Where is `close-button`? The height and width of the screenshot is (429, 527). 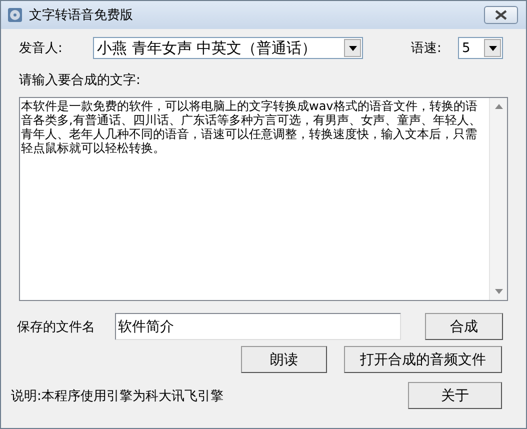
close-button is located at coordinates (501, 15).